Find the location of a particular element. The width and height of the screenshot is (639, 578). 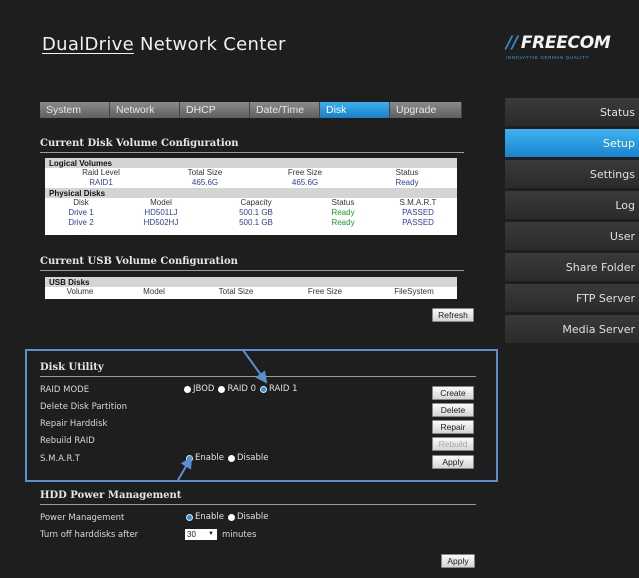

physical-disk-row: Drive 1 HD501LJ 500.1 GB Ready PASSED is located at coordinates (251, 212).